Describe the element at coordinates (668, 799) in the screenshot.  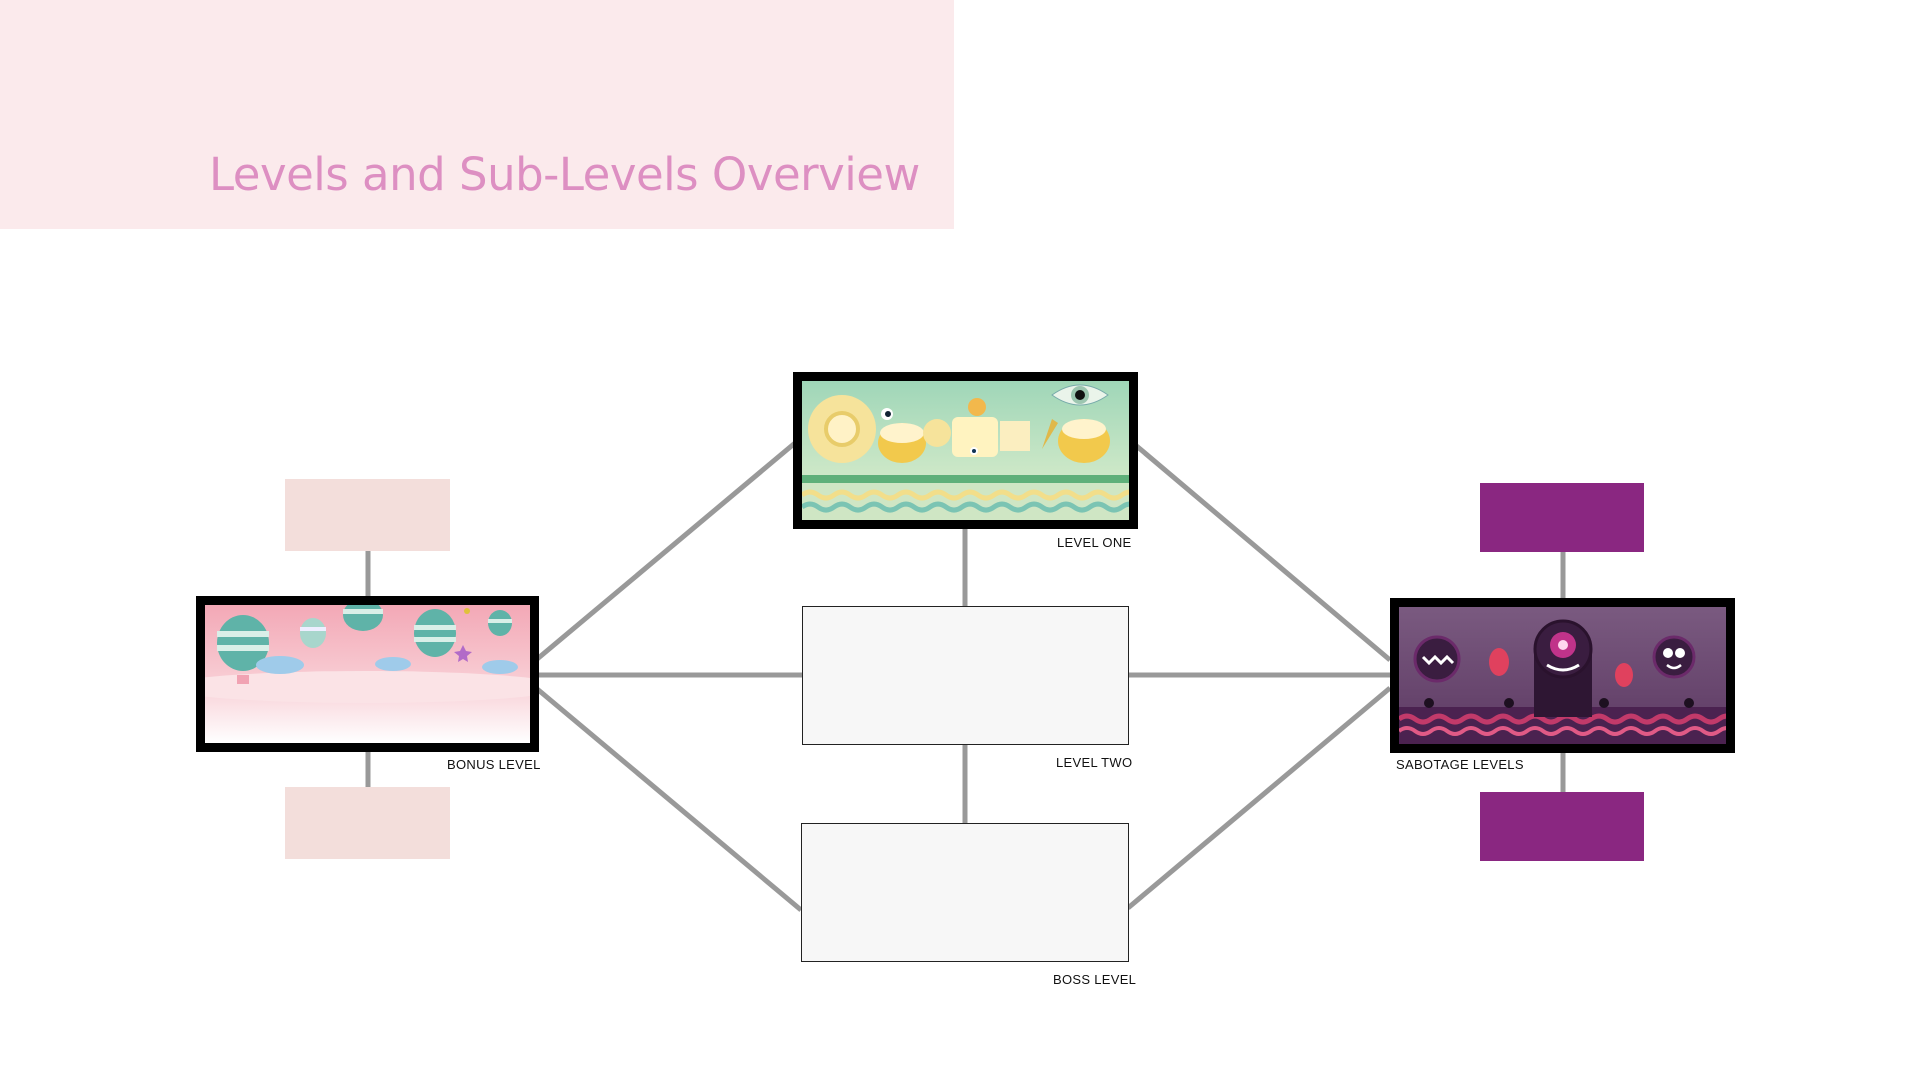
I see `connector-bonus-to-boss` at that location.